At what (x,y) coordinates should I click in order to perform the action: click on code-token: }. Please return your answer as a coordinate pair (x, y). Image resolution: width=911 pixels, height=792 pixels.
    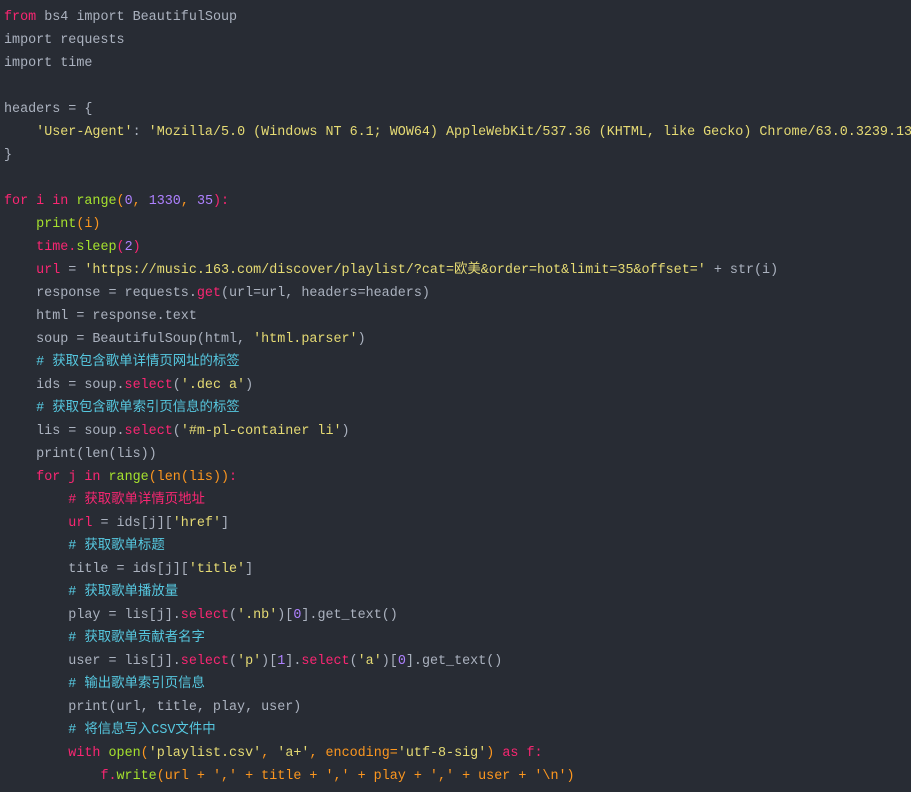
    Looking at the image, I should click on (8, 155).